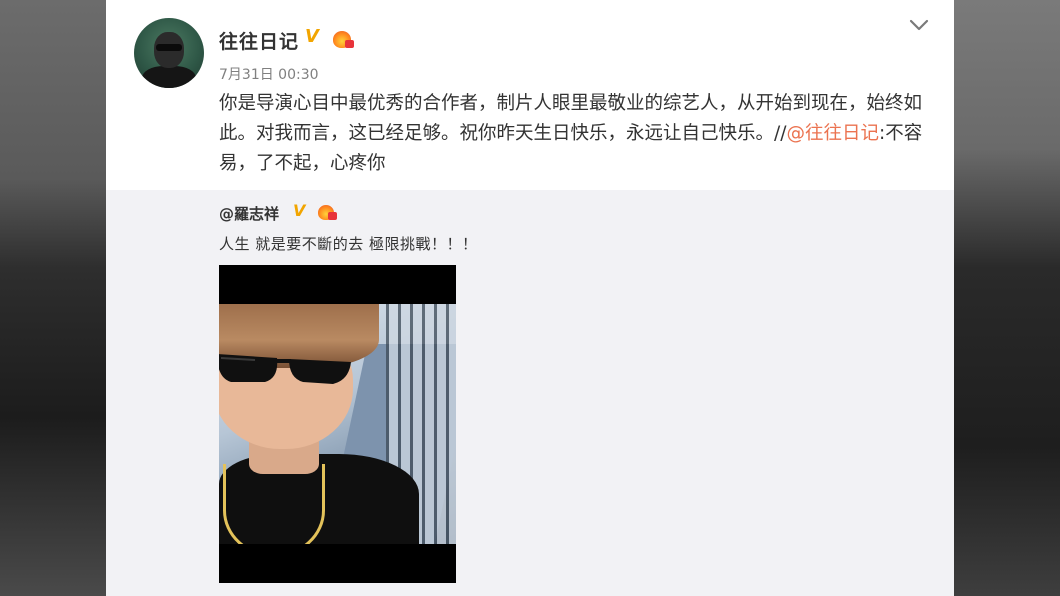 This screenshot has height=596, width=1060. What do you see at coordinates (299, 210) in the screenshot?
I see `repost-verified-v-icon: V` at bounding box center [299, 210].